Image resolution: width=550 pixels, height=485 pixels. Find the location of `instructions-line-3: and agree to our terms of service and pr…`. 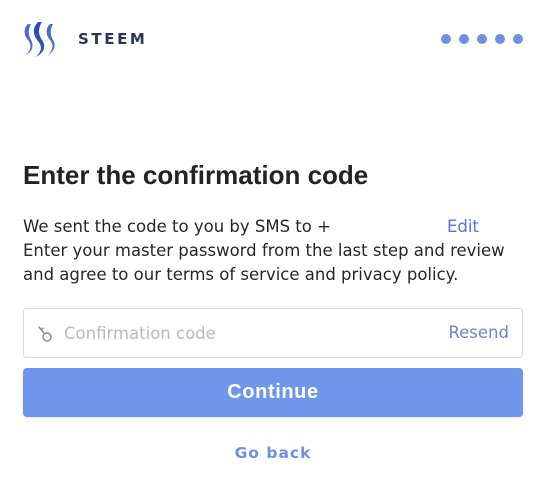

instructions-line-3: and agree to our terms of service and pr… is located at coordinates (241, 274).